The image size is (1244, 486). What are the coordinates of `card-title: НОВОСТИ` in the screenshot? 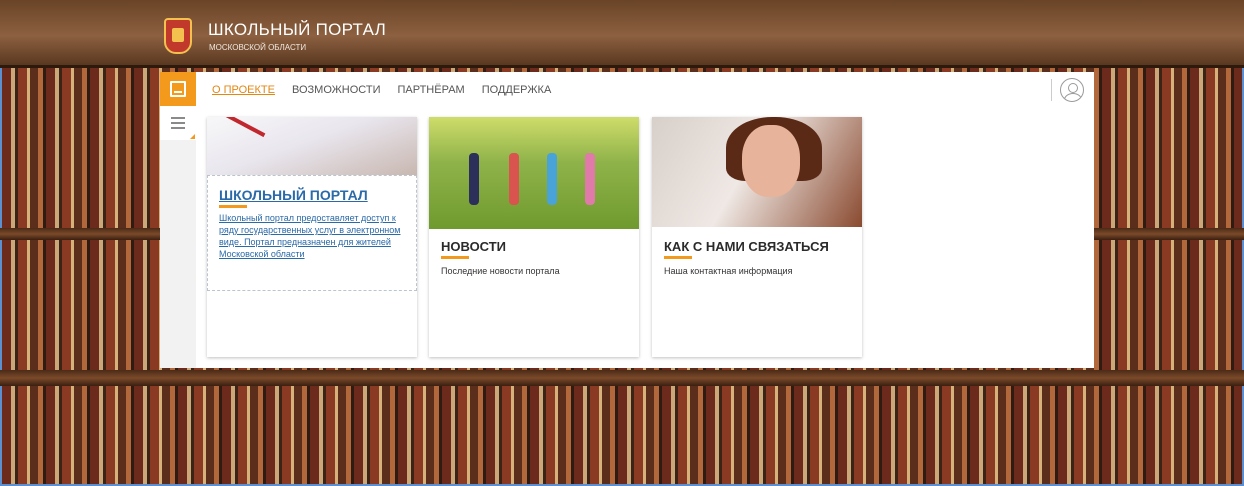 It's located at (473, 246).